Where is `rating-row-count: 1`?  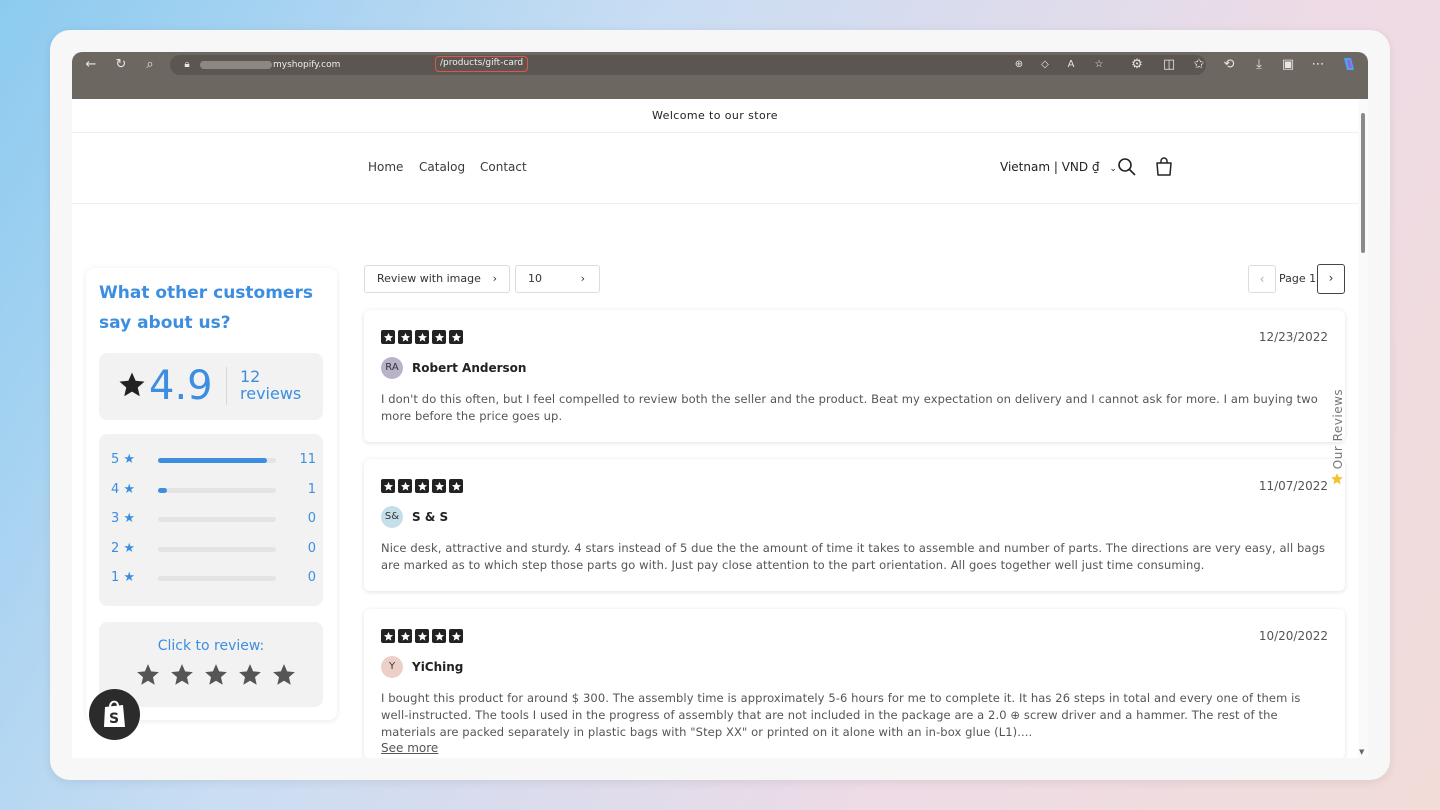 rating-row-count: 1 is located at coordinates (311, 489).